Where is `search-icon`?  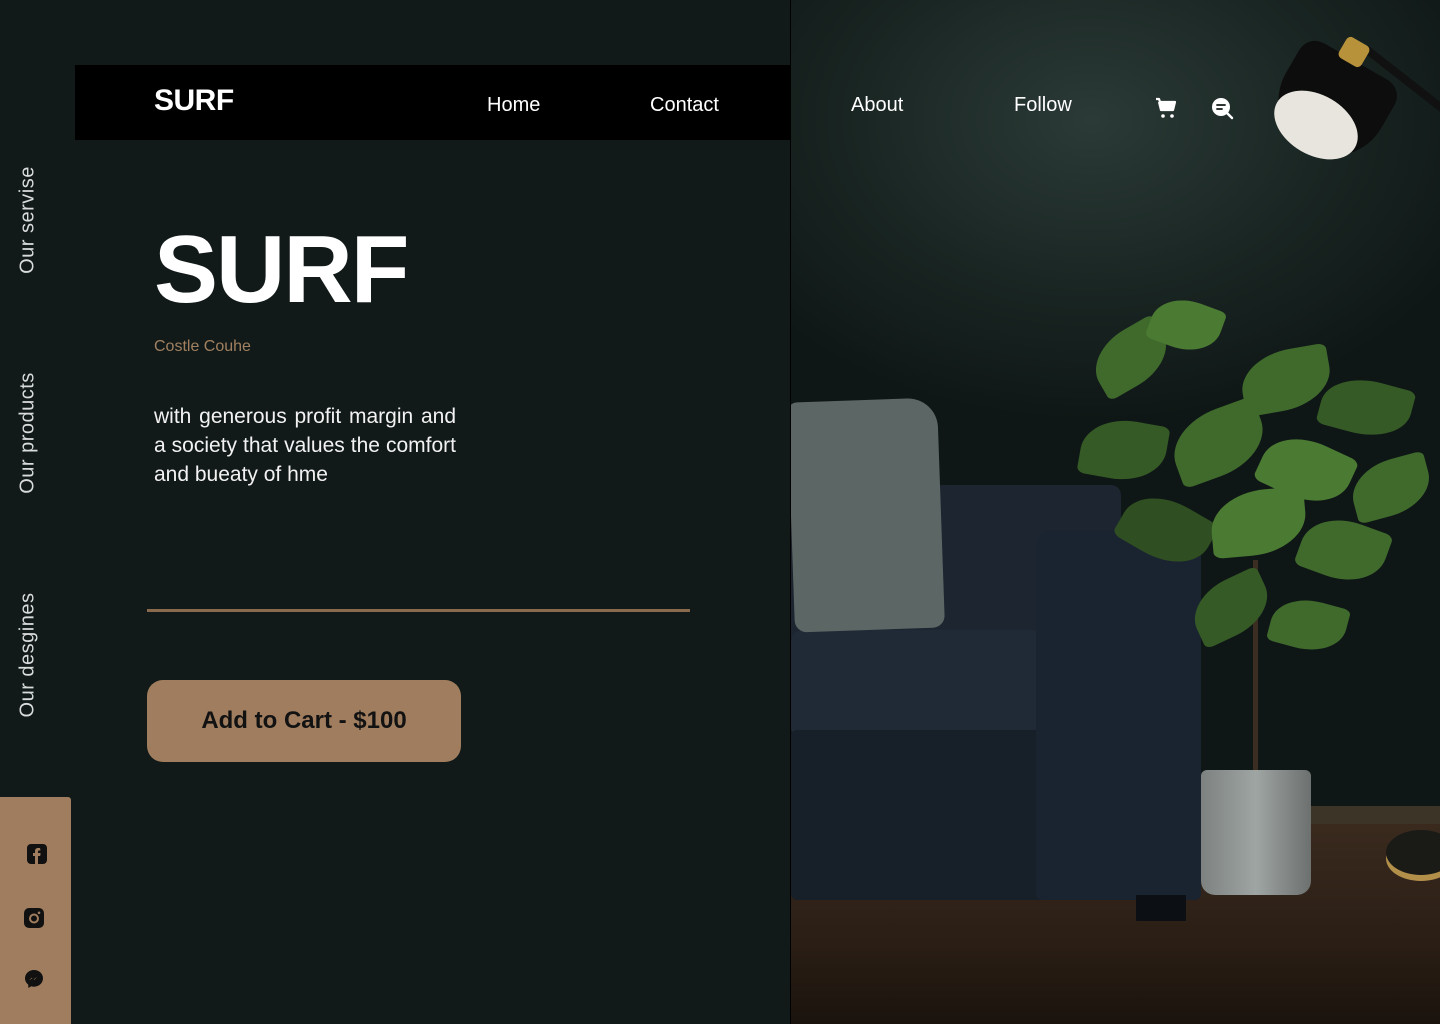 search-icon is located at coordinates (1222, 108).